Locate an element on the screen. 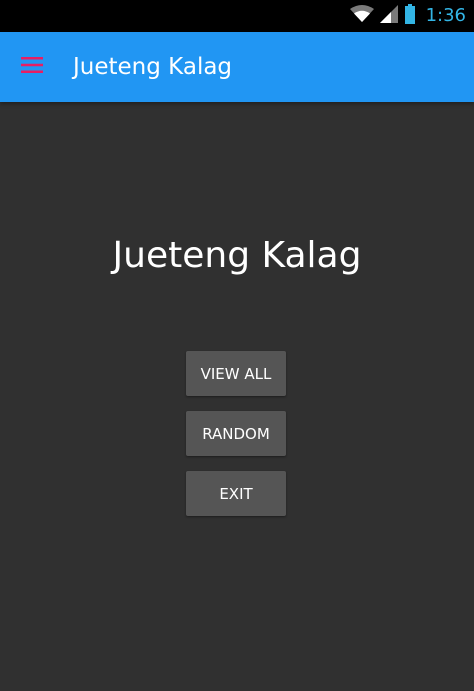  status-icons: 1:36 is located at coordinates (407, 16).